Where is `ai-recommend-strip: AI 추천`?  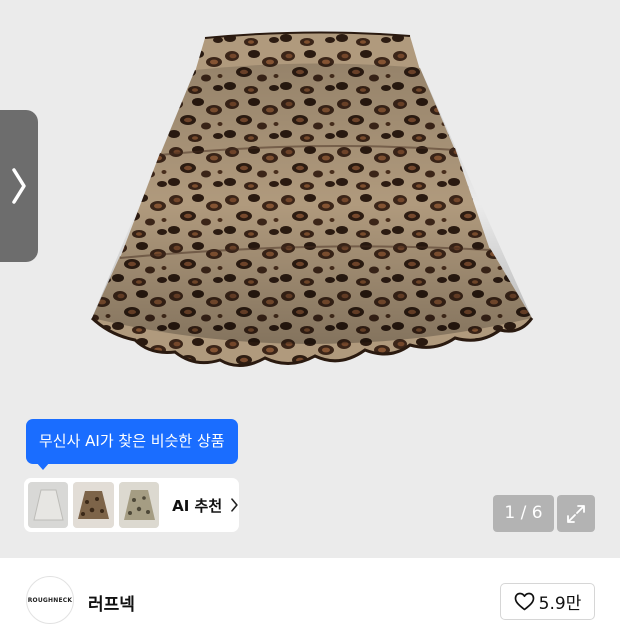
ai-recommend-strip: AI 추천 is located at coordinates (131, 505).